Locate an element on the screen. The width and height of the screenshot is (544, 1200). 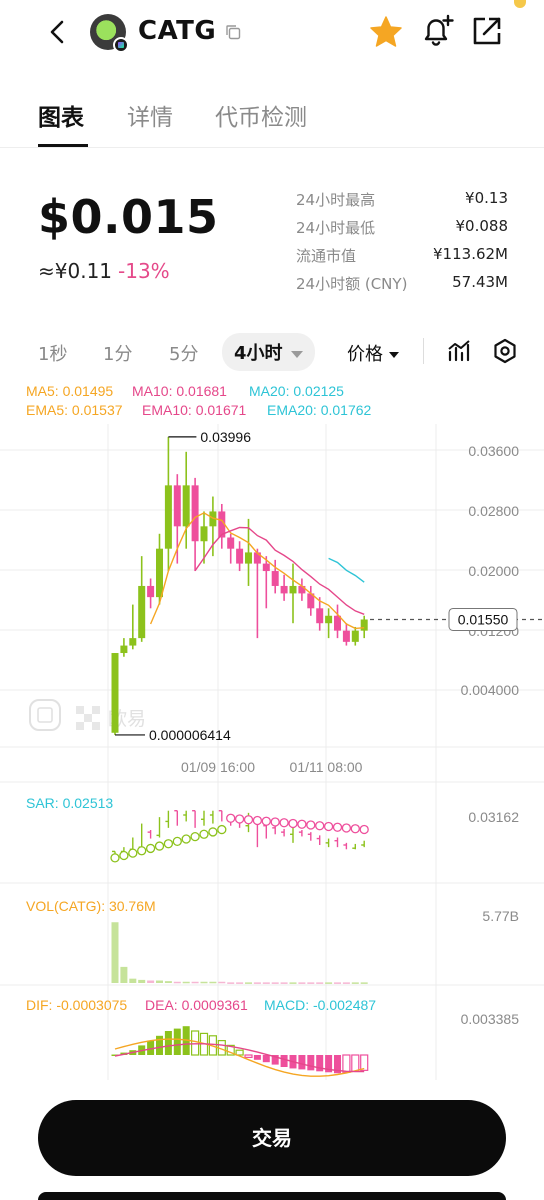
x-axis: 01/09 16:00 01/11 08:00 is located at coordinates (272, 764).